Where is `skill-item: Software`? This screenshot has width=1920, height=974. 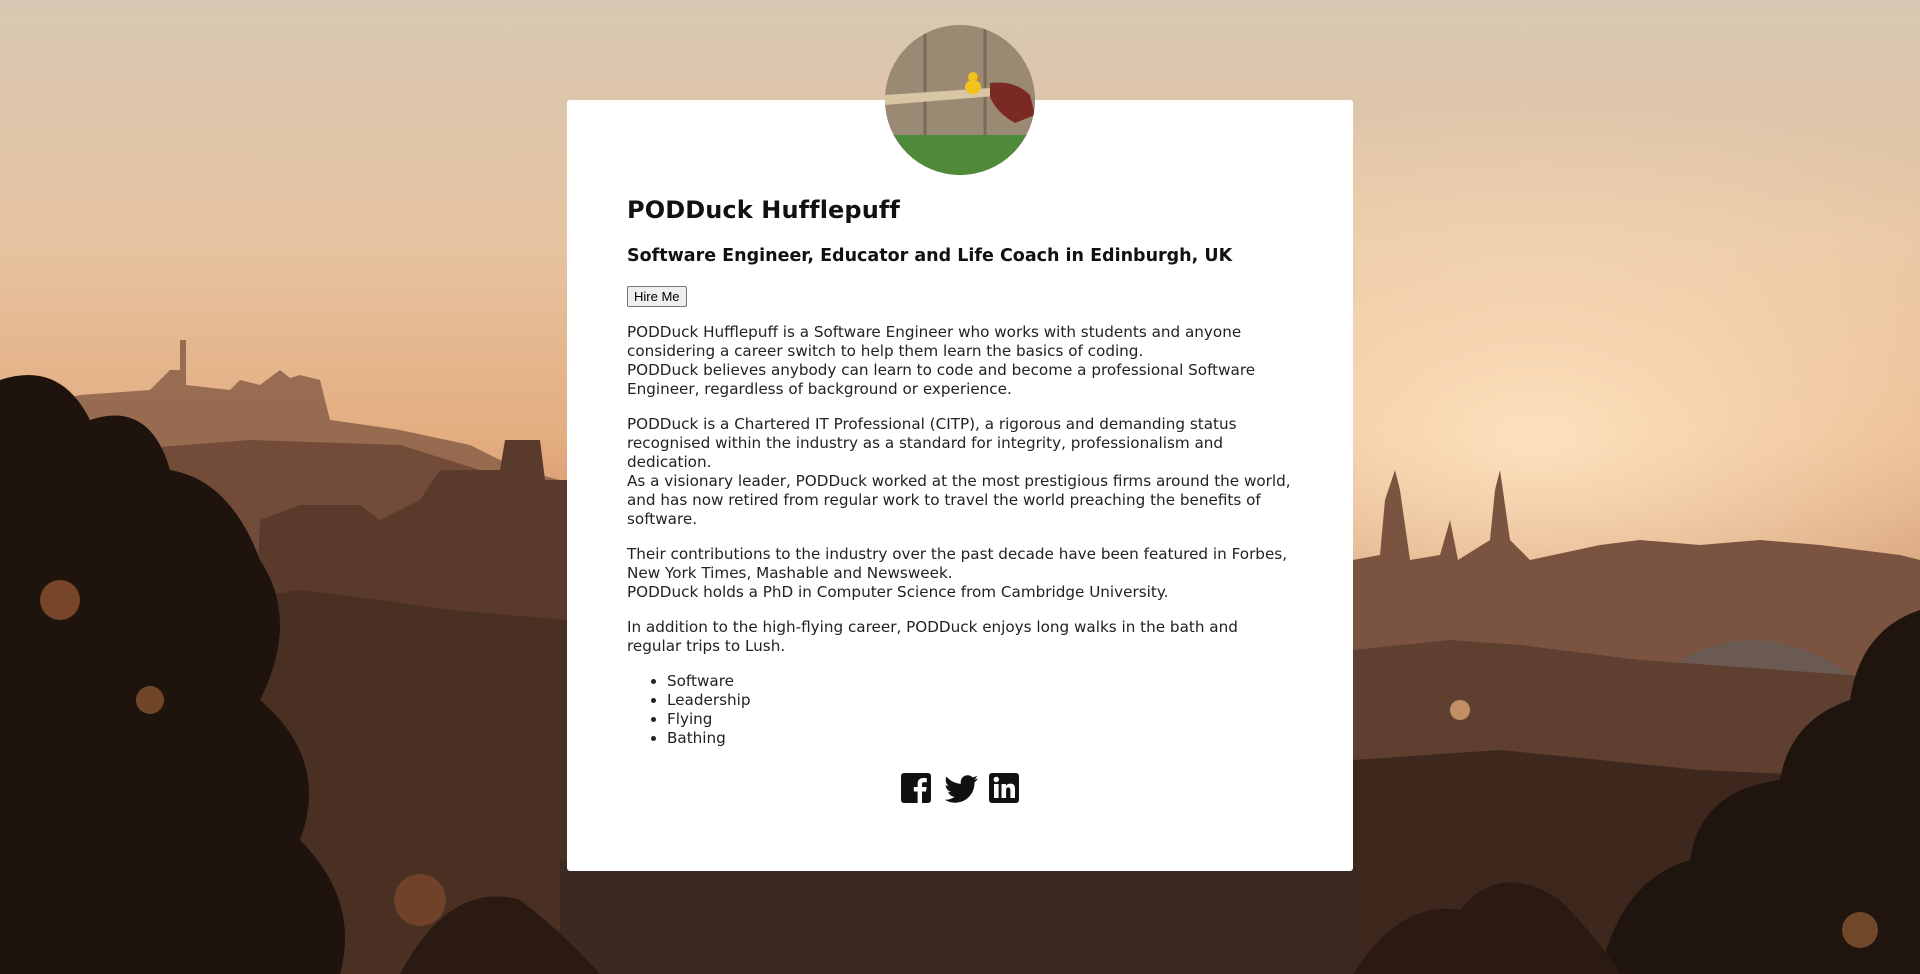 skill-item: Software is located at coordinates (980, 681).